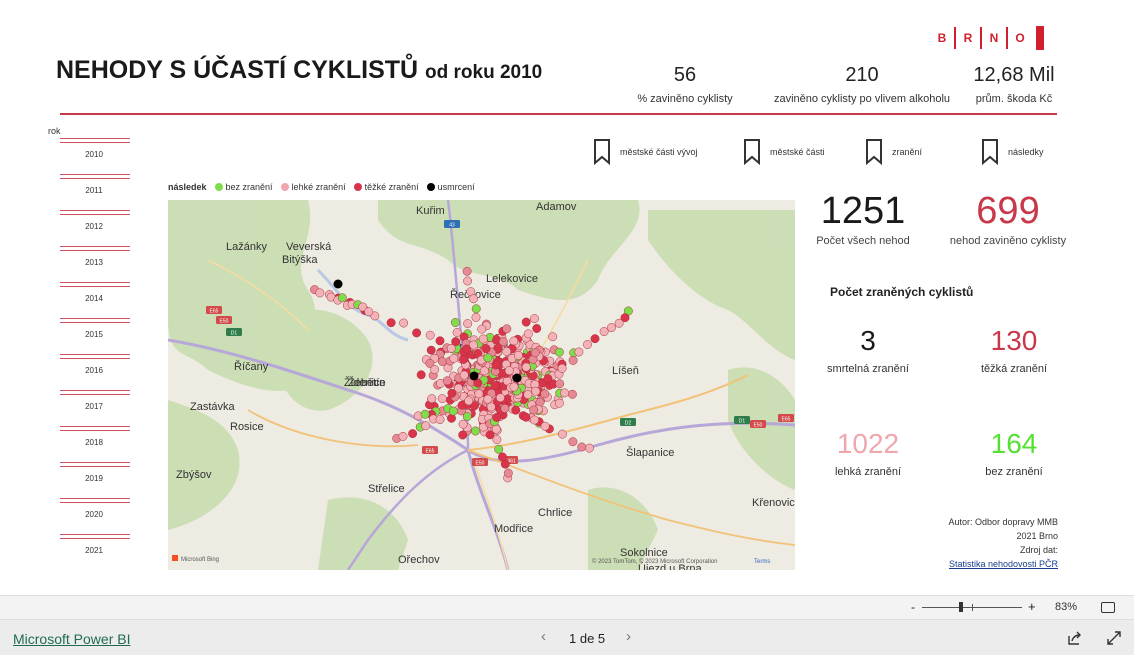 The image size is (1134, 655). Describe the element at coordinates (94, 334) in the screenshot. I see `year-option: 2015` at that location.